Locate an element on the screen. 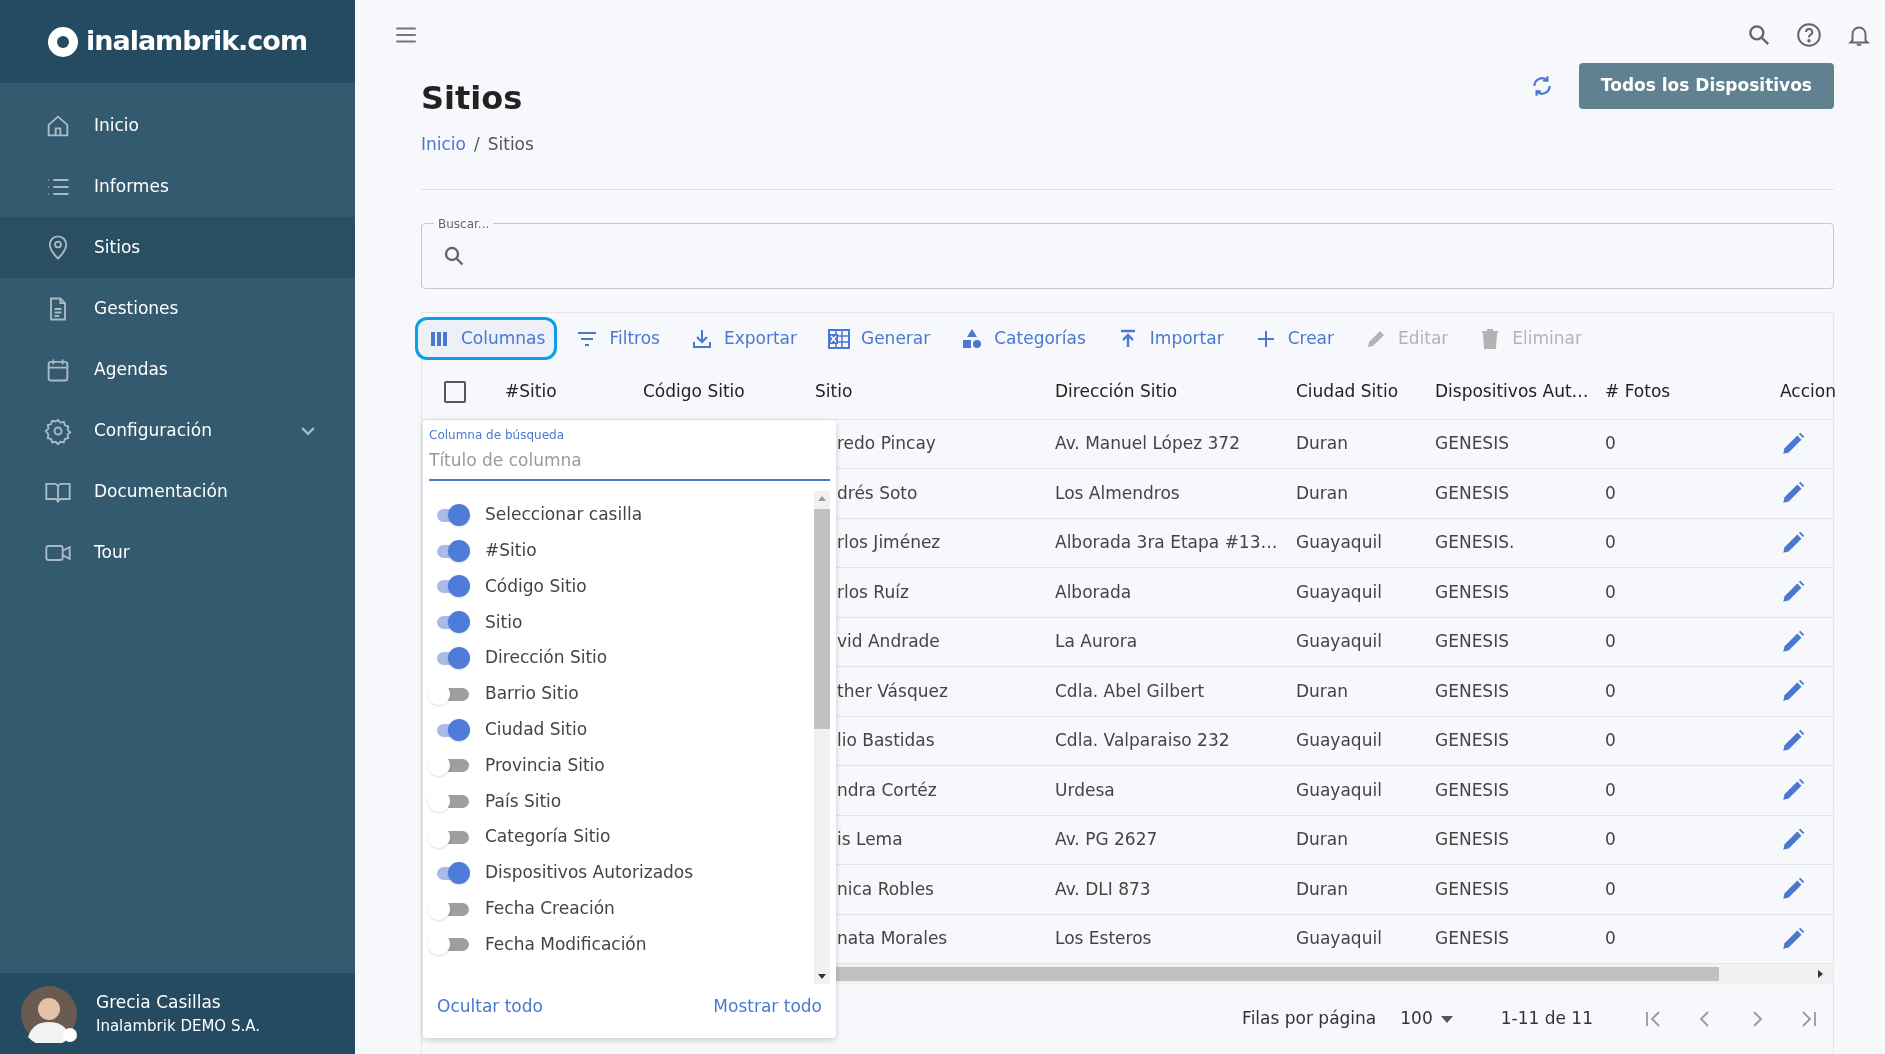 This screenshot has height=1054, width=1885. hide-all-link: Ocultar todo is located at coordinates (490, 1007).